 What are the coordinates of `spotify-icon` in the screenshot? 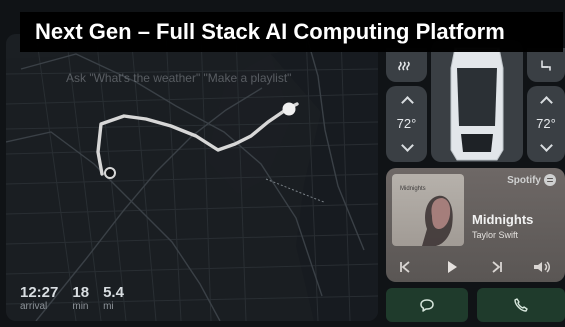 It's located at (550, 180).